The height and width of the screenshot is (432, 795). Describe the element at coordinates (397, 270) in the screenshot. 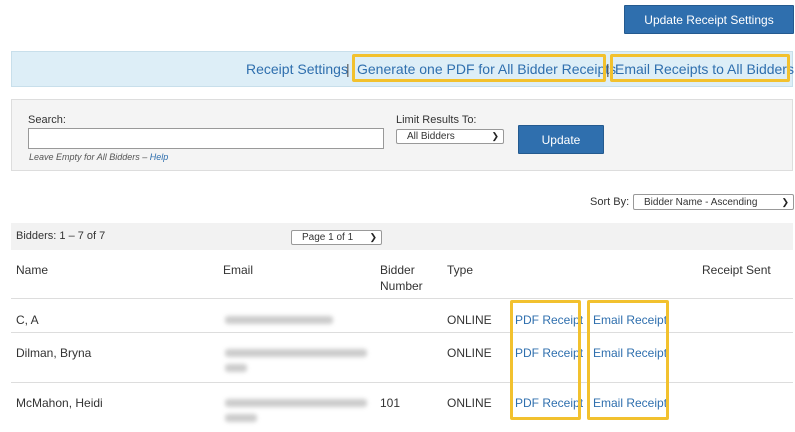

I see `column-header-bidder-number: Bidder` at that location.